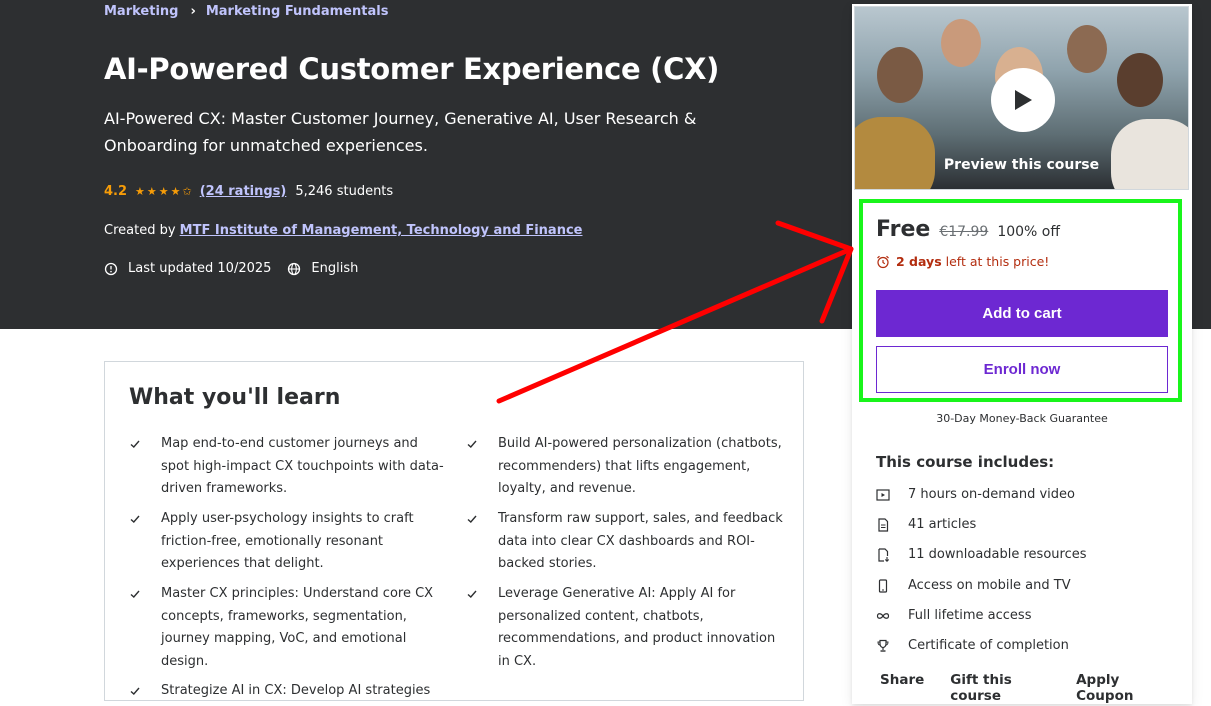 The image size is (1211, 706). I want to click on include-item: Access on mobile and TV, so click(973, 585).